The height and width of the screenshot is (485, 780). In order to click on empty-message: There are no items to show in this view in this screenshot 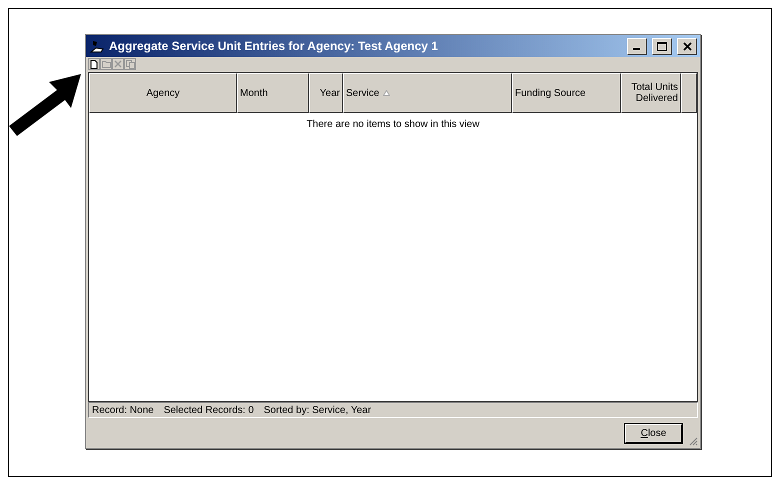, I will do `click(393, 125)`.